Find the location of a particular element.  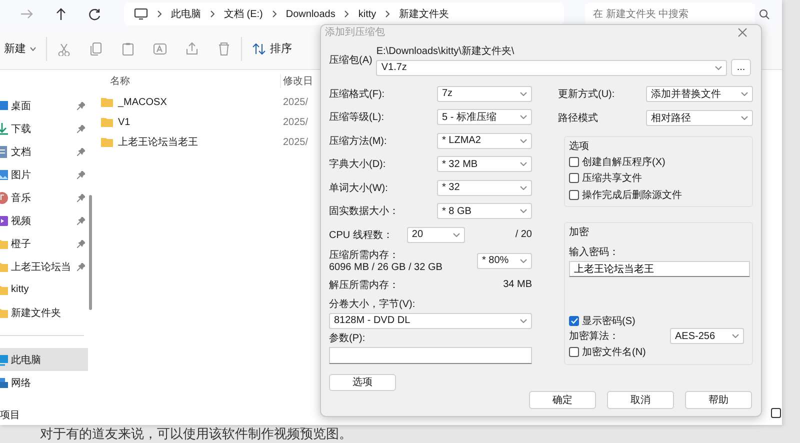

sidebar-item: 图片 is located at coordinates (44, 174).